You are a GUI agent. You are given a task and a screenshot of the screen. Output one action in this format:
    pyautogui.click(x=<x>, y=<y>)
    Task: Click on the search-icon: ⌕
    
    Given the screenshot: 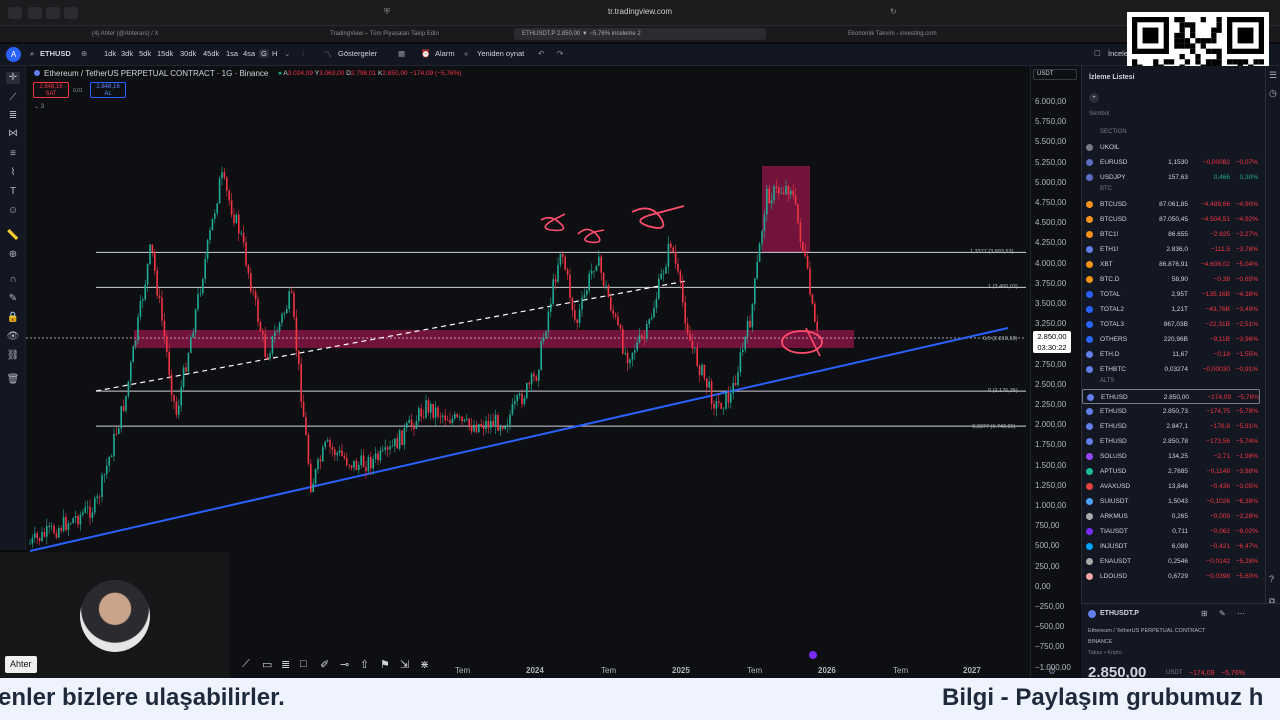 What is the action you would take?
    pyautogui.click(x=32, y=54)
    